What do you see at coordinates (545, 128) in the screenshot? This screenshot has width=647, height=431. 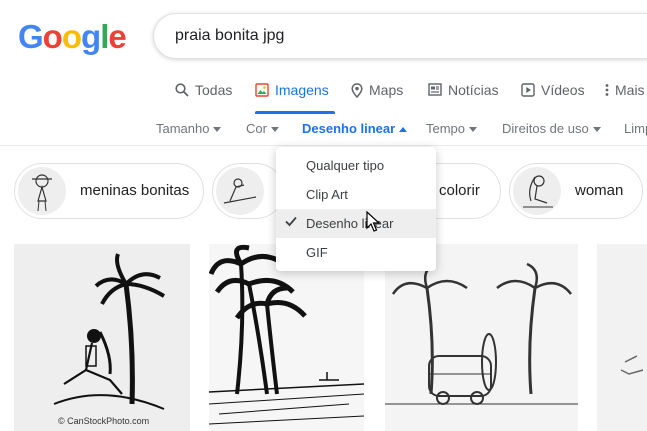 I see `filter-label: Direitos de uso` at bounding box center [545, 128].